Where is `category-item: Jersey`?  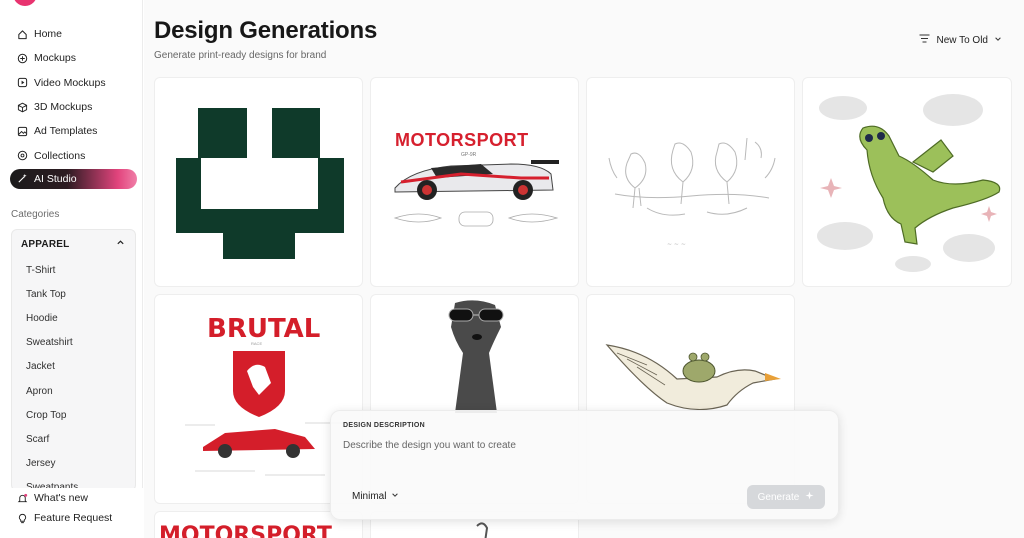 category-item: Jersey is located at coordinates (73, 464).